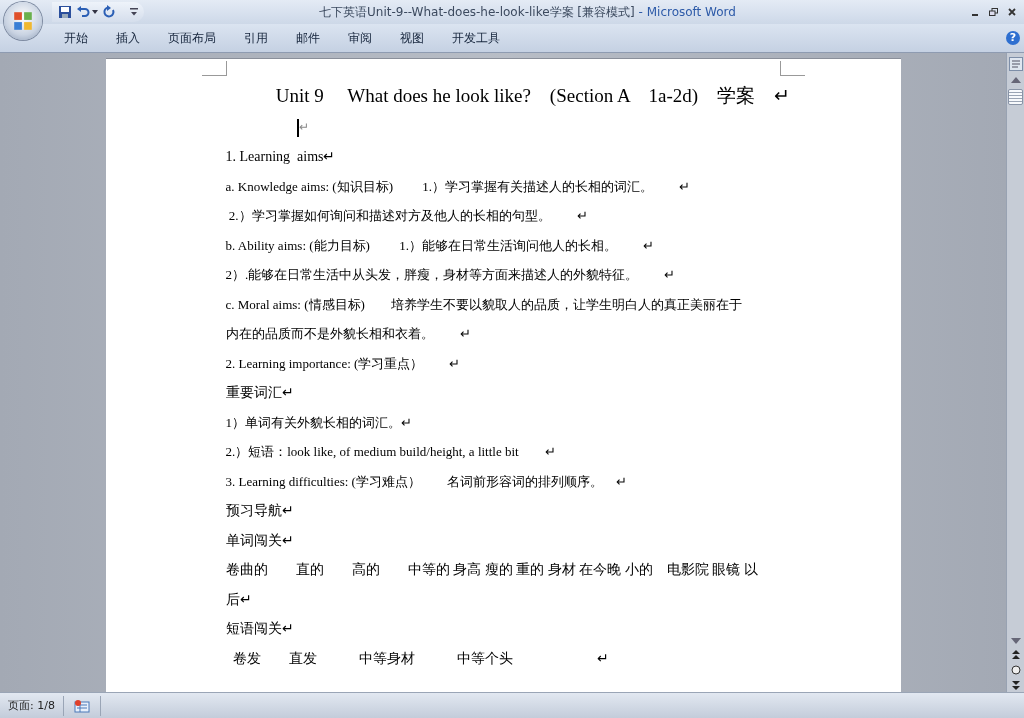  What do you see at coordinates (476, 38) in the screenshot?
I see `ribbon-tab: 开发工具` at bounding box center [476, 38].